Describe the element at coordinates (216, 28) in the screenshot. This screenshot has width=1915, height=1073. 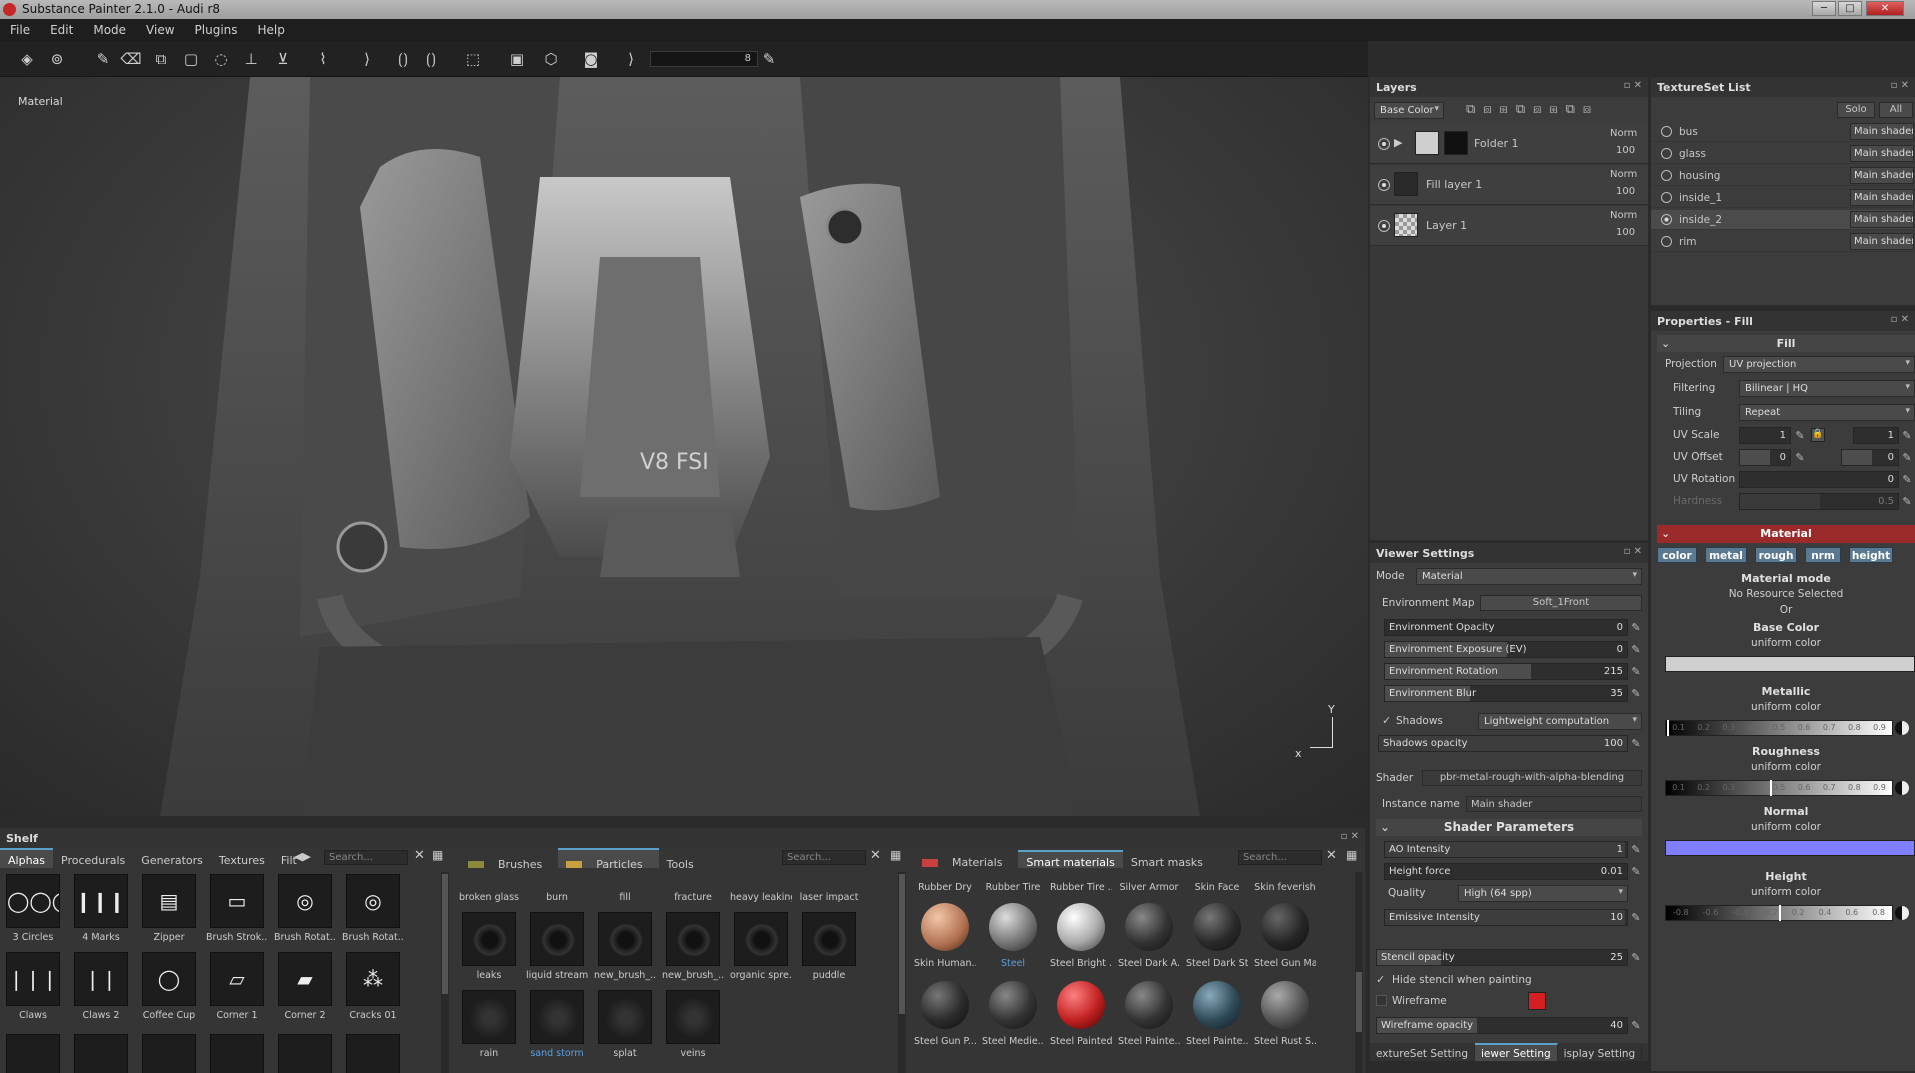
I see `menu-plugins: Plugins` at that location.